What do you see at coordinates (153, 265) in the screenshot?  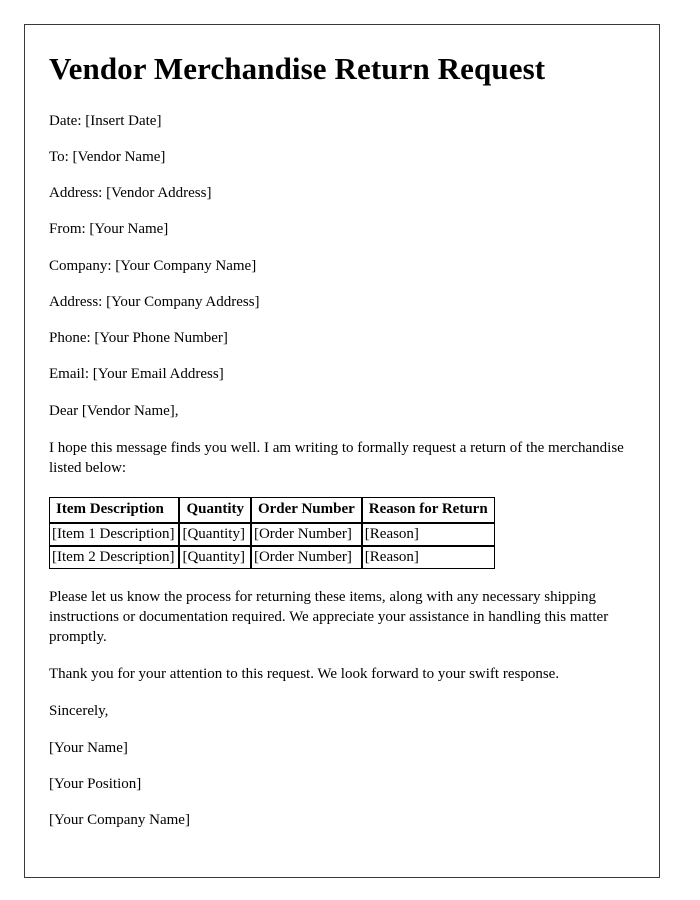 I see `field-company: Company: [Your Company Name]` at bounding box center [153, 265].